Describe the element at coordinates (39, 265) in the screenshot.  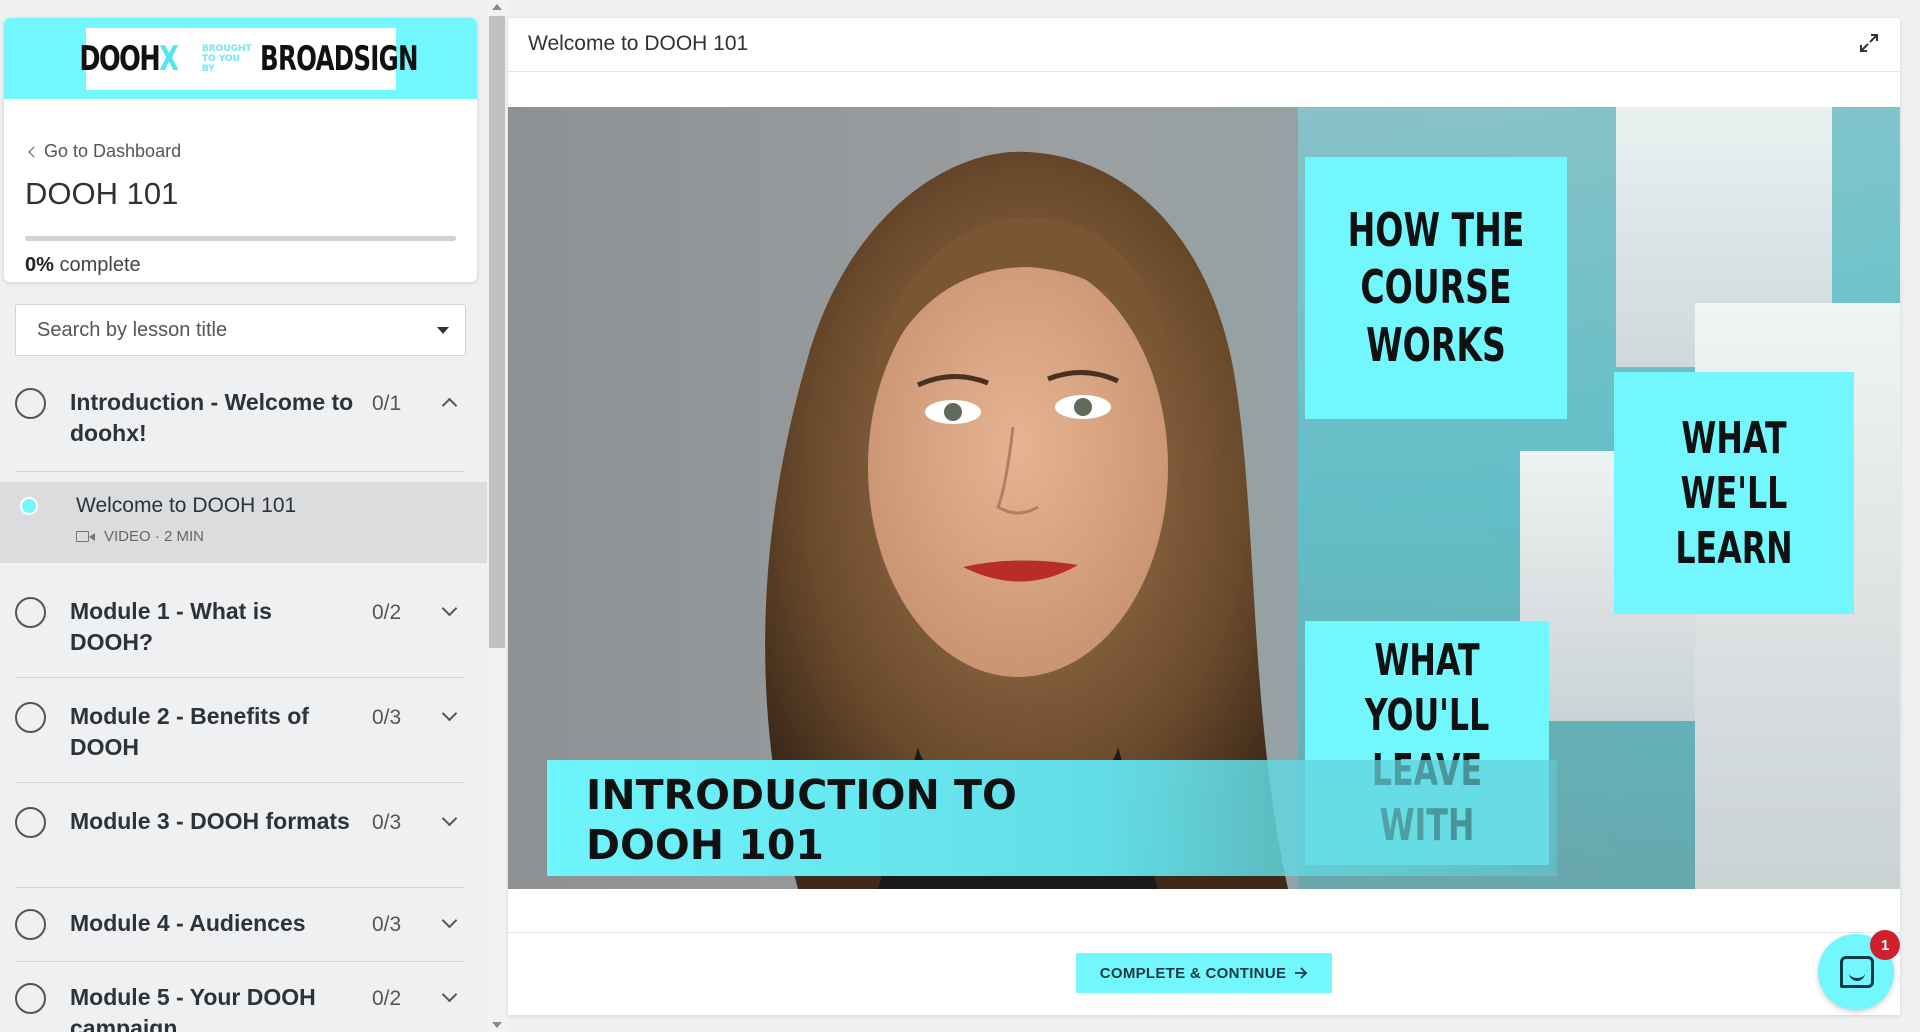
I see `progress-percent: 0%` at that location.